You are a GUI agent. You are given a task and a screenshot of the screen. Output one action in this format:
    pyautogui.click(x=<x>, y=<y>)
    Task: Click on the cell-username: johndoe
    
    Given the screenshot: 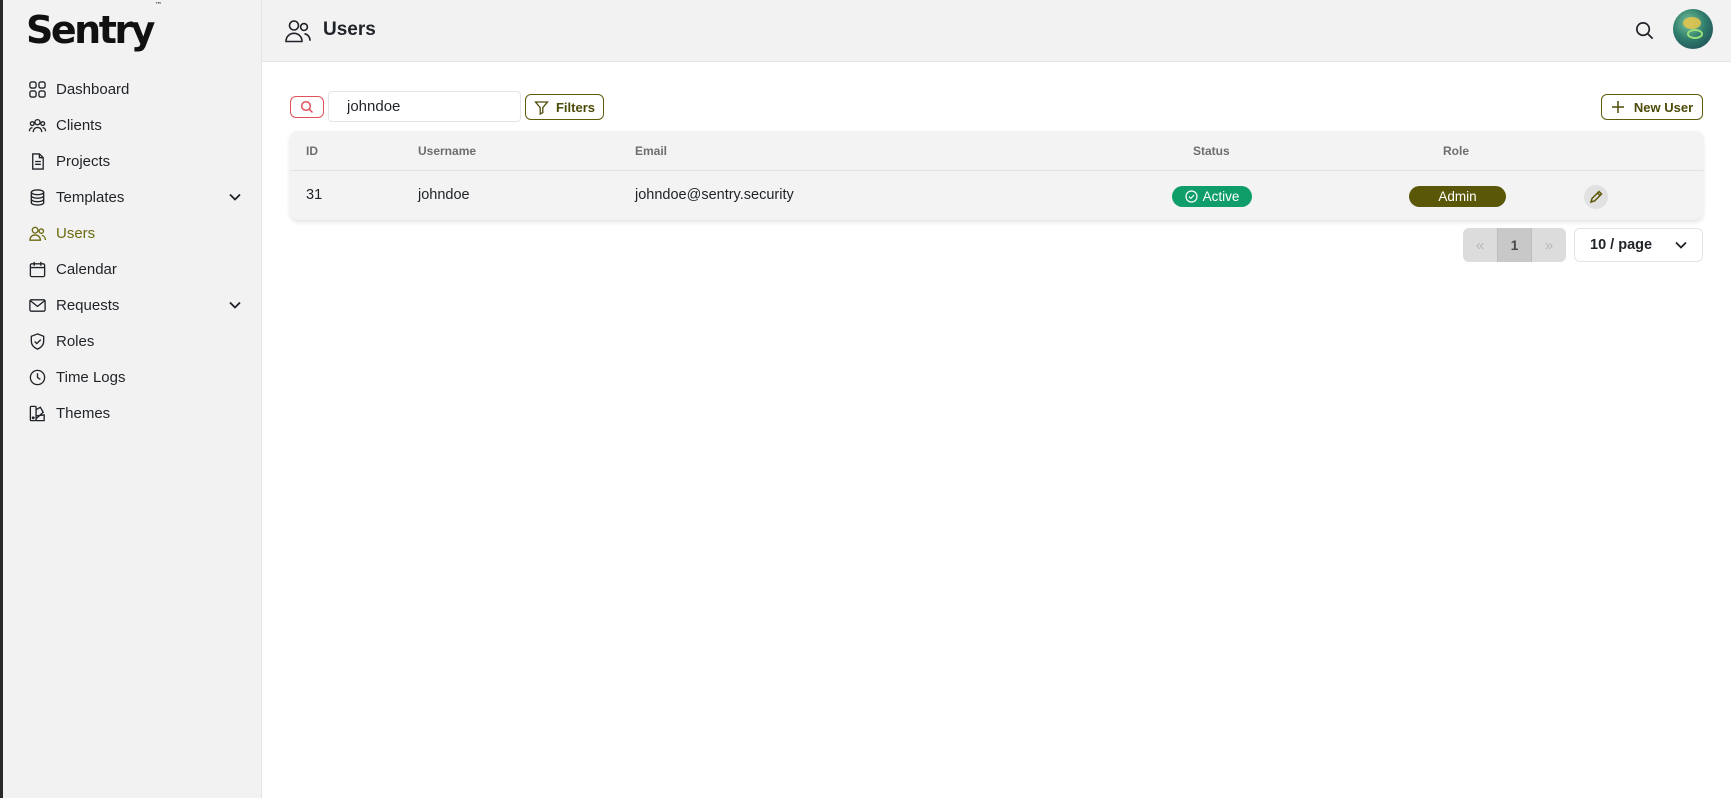 What is the action you would take?
    pyautogui.click(x=444, y=195)
    